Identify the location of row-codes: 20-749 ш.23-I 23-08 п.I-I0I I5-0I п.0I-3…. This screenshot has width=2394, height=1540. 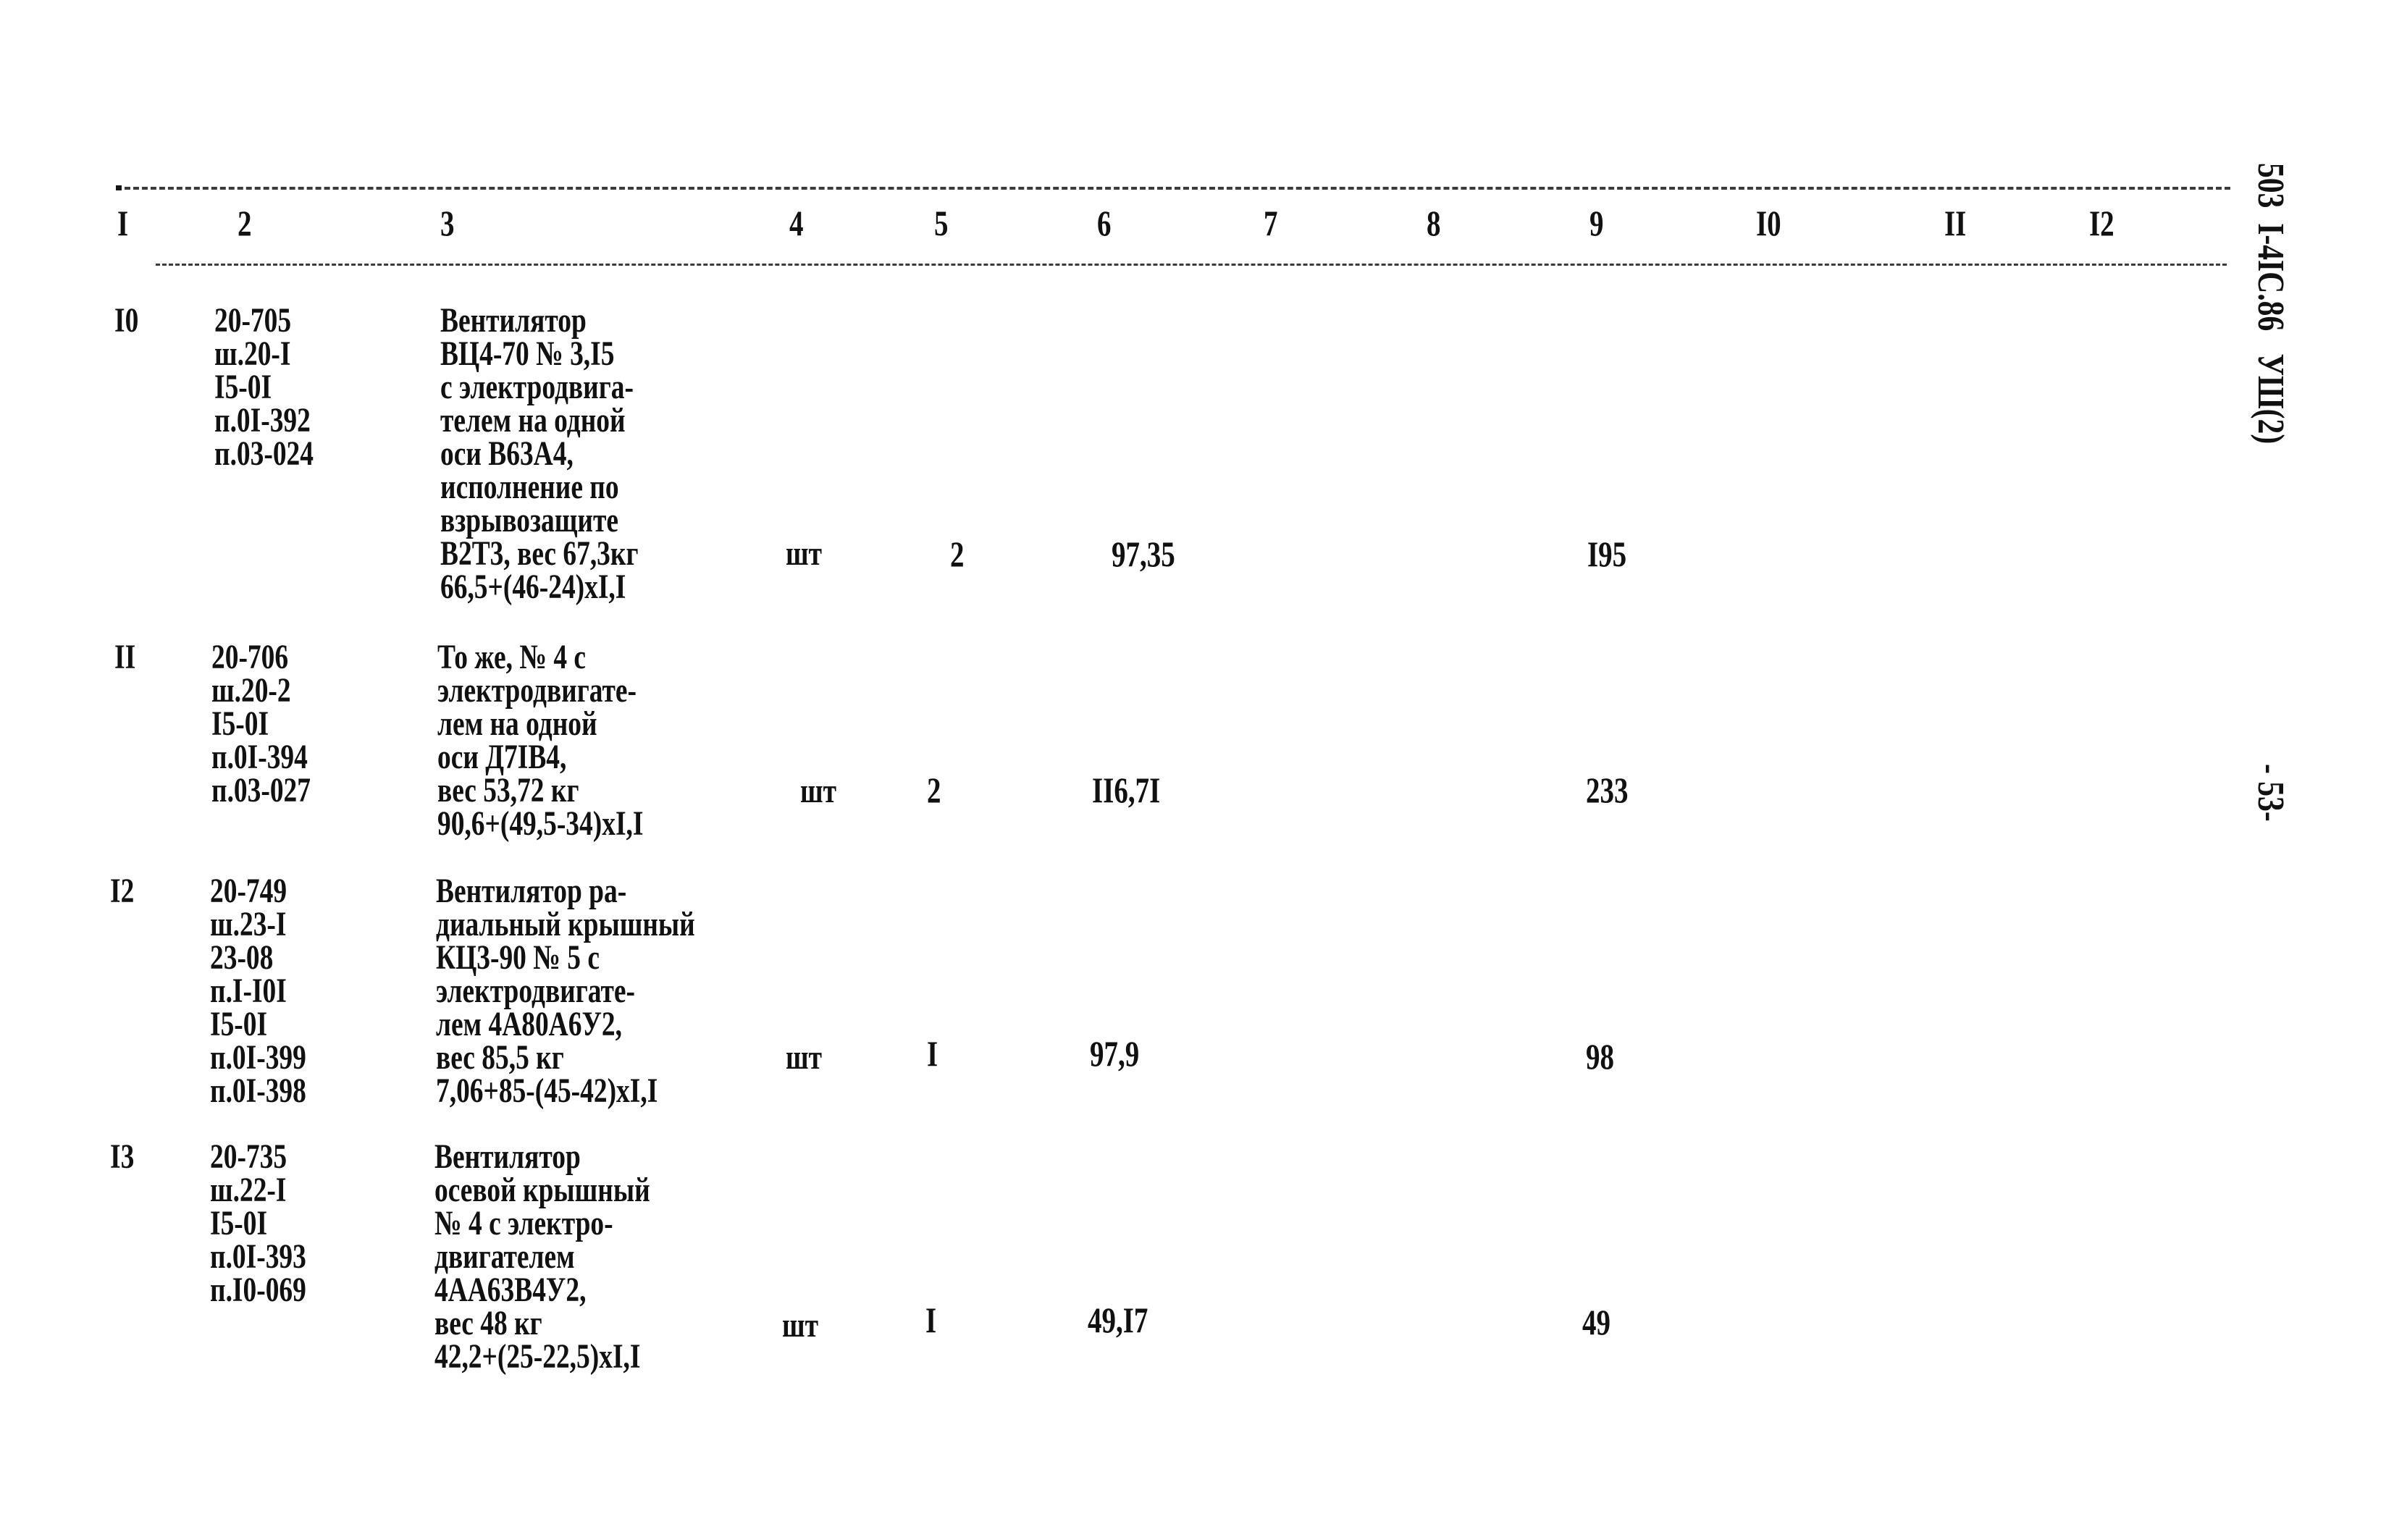
(258, 991).